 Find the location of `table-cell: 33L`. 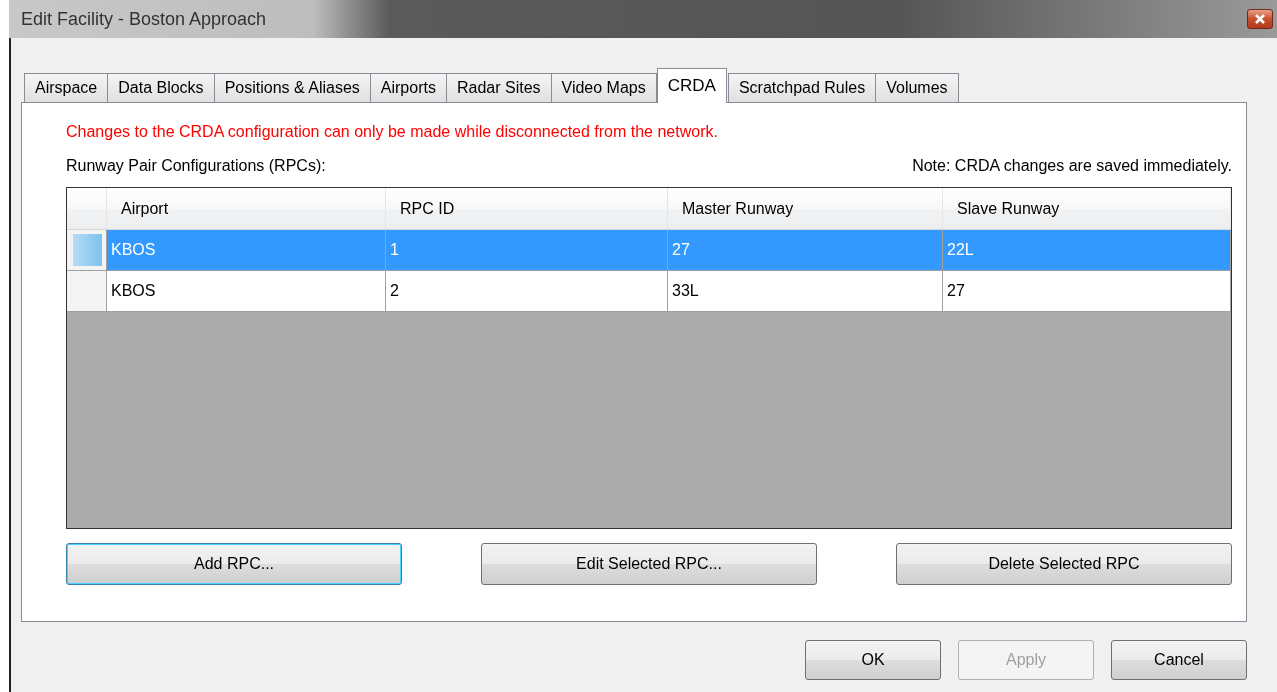

table-cell: 33L is located at coordinates (805, 291).